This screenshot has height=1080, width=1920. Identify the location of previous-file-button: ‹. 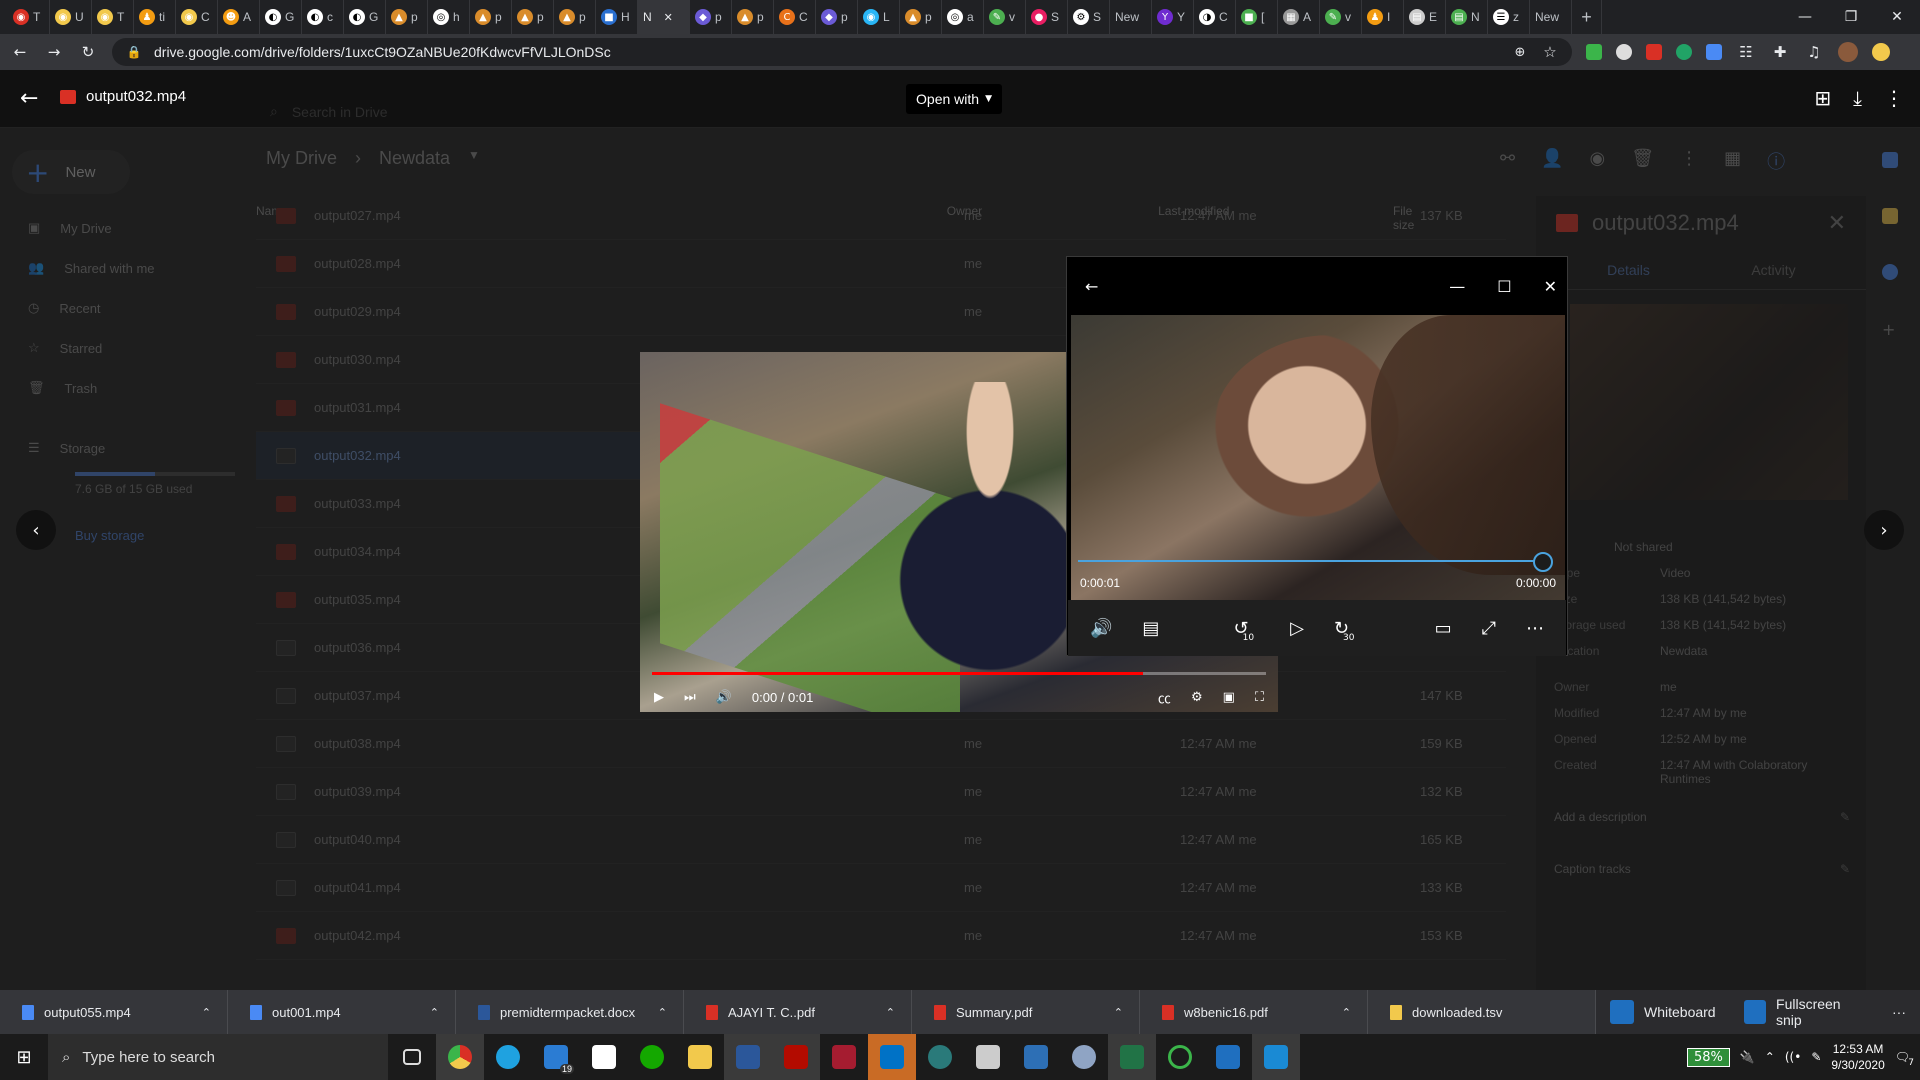
(36, 530).